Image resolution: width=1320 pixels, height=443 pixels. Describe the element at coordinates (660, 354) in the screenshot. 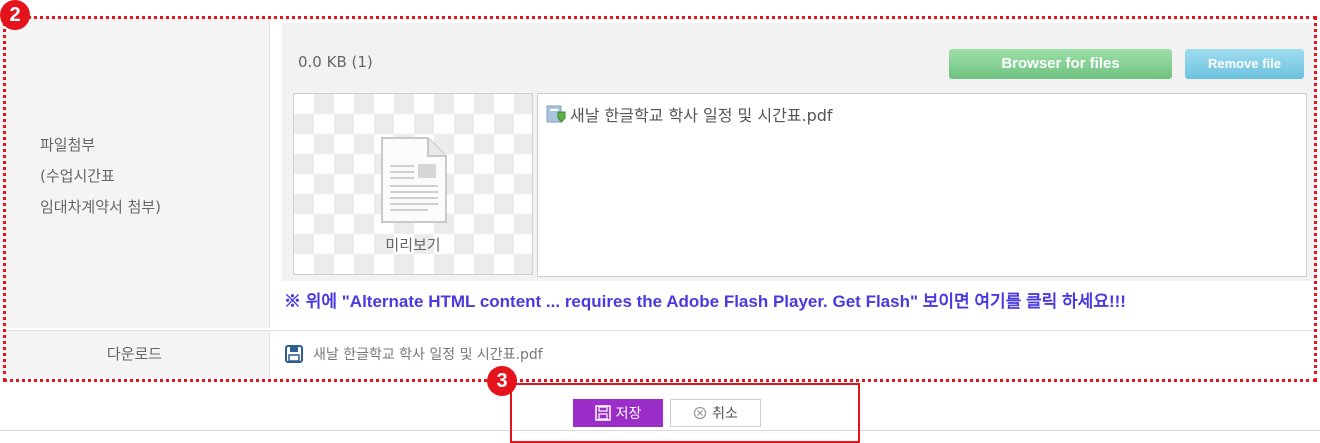

I see `download-row: 다운로드 새날 한글학교 학사 일정 및 시간표.pdf` at that location.